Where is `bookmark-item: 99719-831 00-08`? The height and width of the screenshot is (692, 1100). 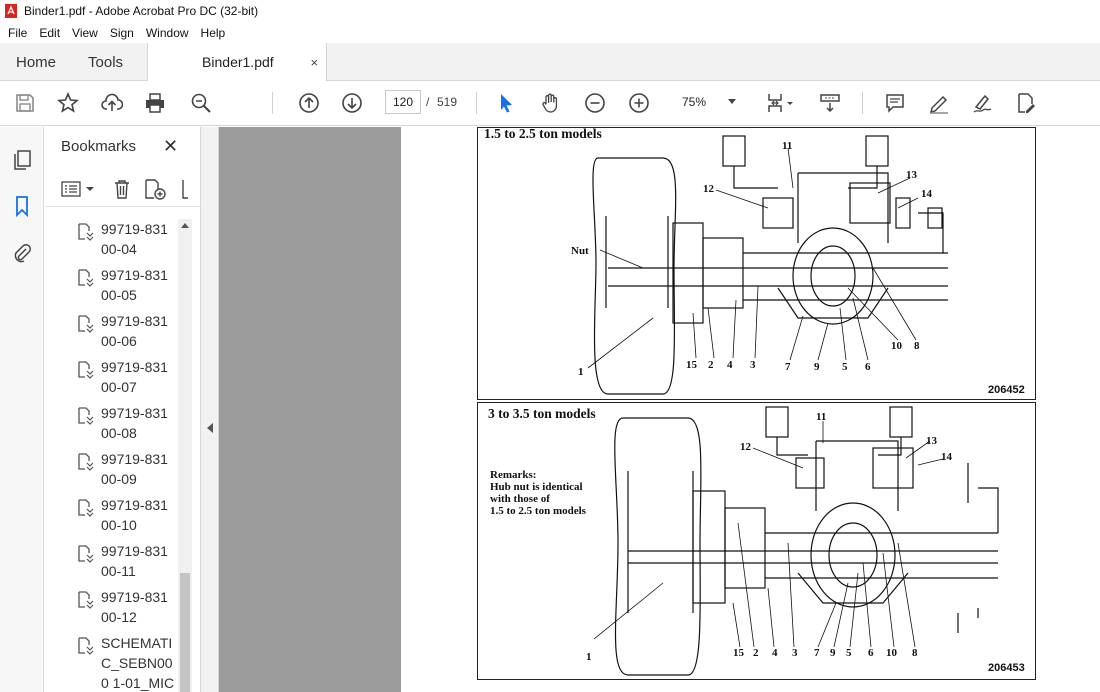 bookmark-item: 99719-831 00-08 is located at coordinates (112, 426).